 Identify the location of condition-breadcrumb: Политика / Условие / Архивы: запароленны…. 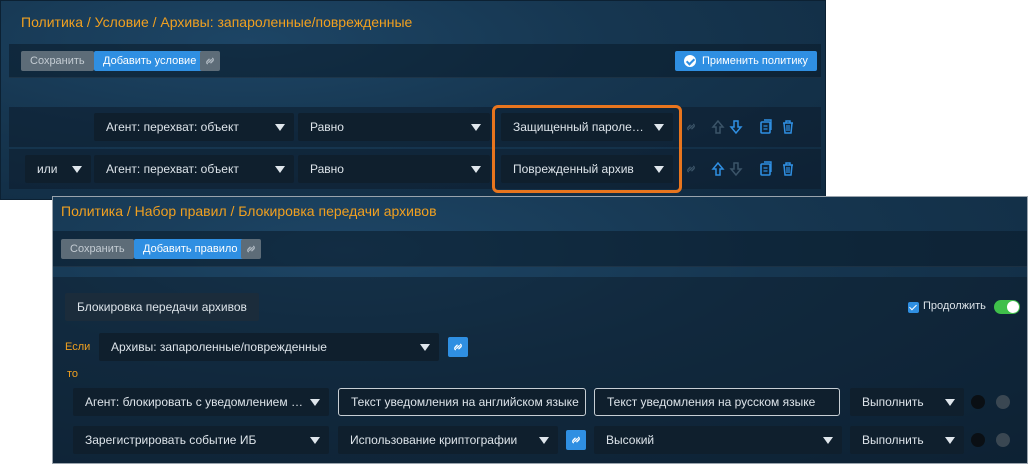
(217, 22).